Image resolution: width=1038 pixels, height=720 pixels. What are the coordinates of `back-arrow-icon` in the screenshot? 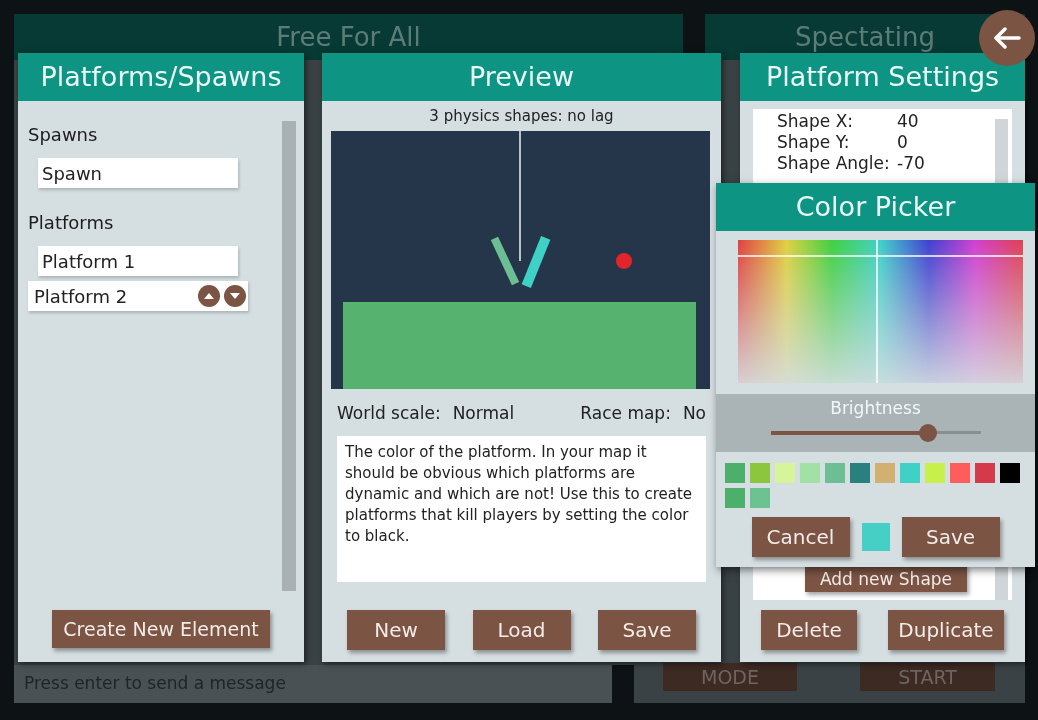 It's located at (1007, 38).